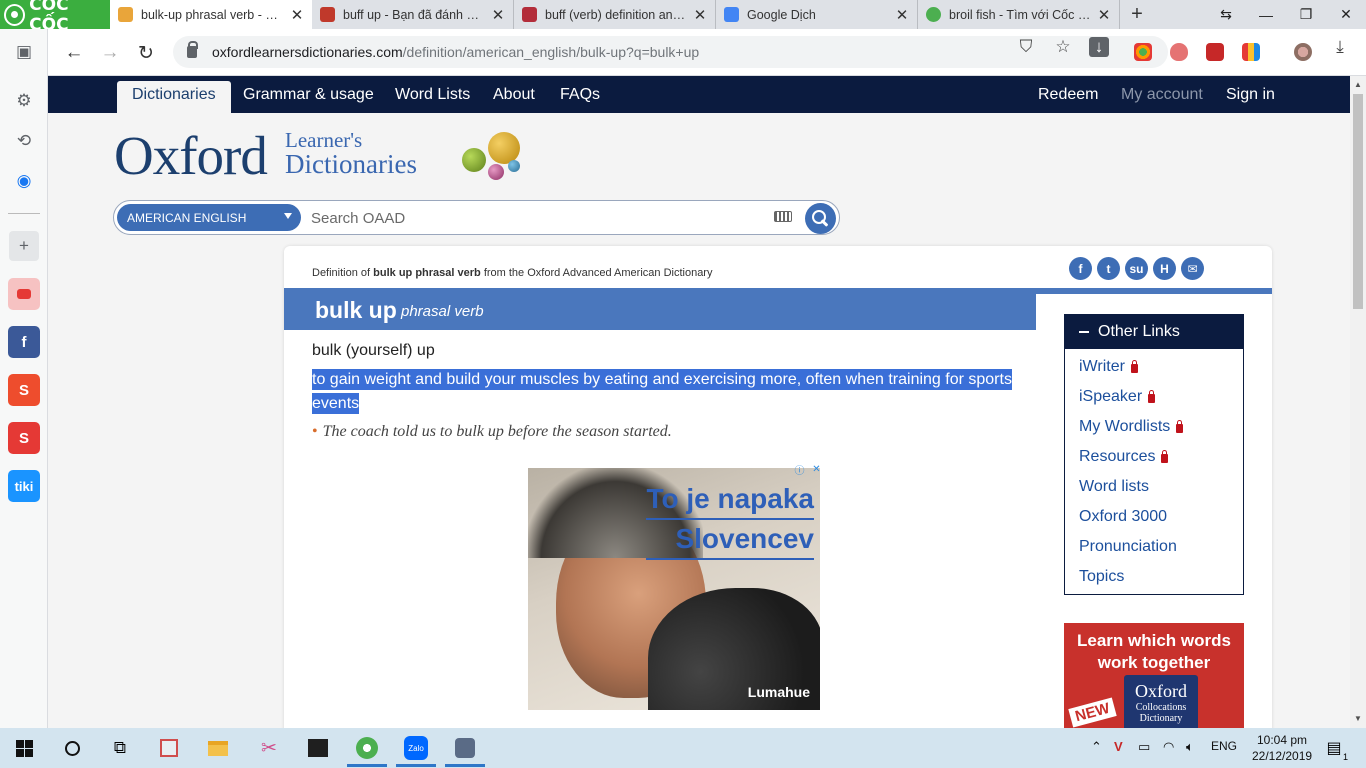 The image size is (1366, 768). What do you see at coordinates (120, 748) in the screenshot?
I see `task-view-icon: ⧉` at bounding box center [120, 748].